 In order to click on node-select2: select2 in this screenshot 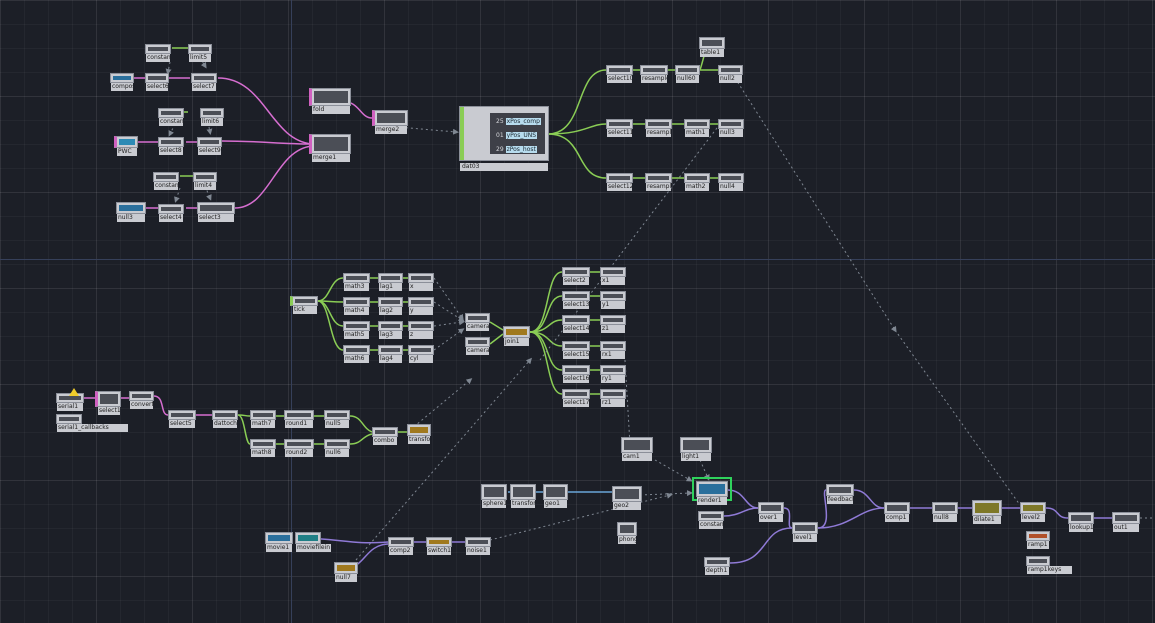, I will do `click(576, 276)`.